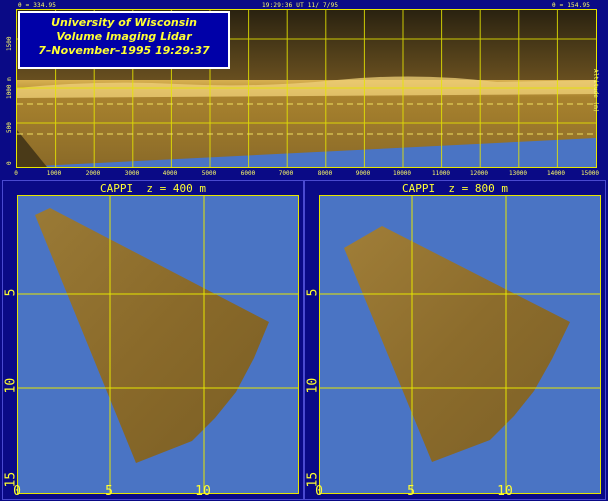 Image resolution: width=608 pixels, height=501 pixels. Describe the element at coordinates (455, 188) in the screenshot. I see `cappi-title-800: CAPPI z = 800 m` at that location.